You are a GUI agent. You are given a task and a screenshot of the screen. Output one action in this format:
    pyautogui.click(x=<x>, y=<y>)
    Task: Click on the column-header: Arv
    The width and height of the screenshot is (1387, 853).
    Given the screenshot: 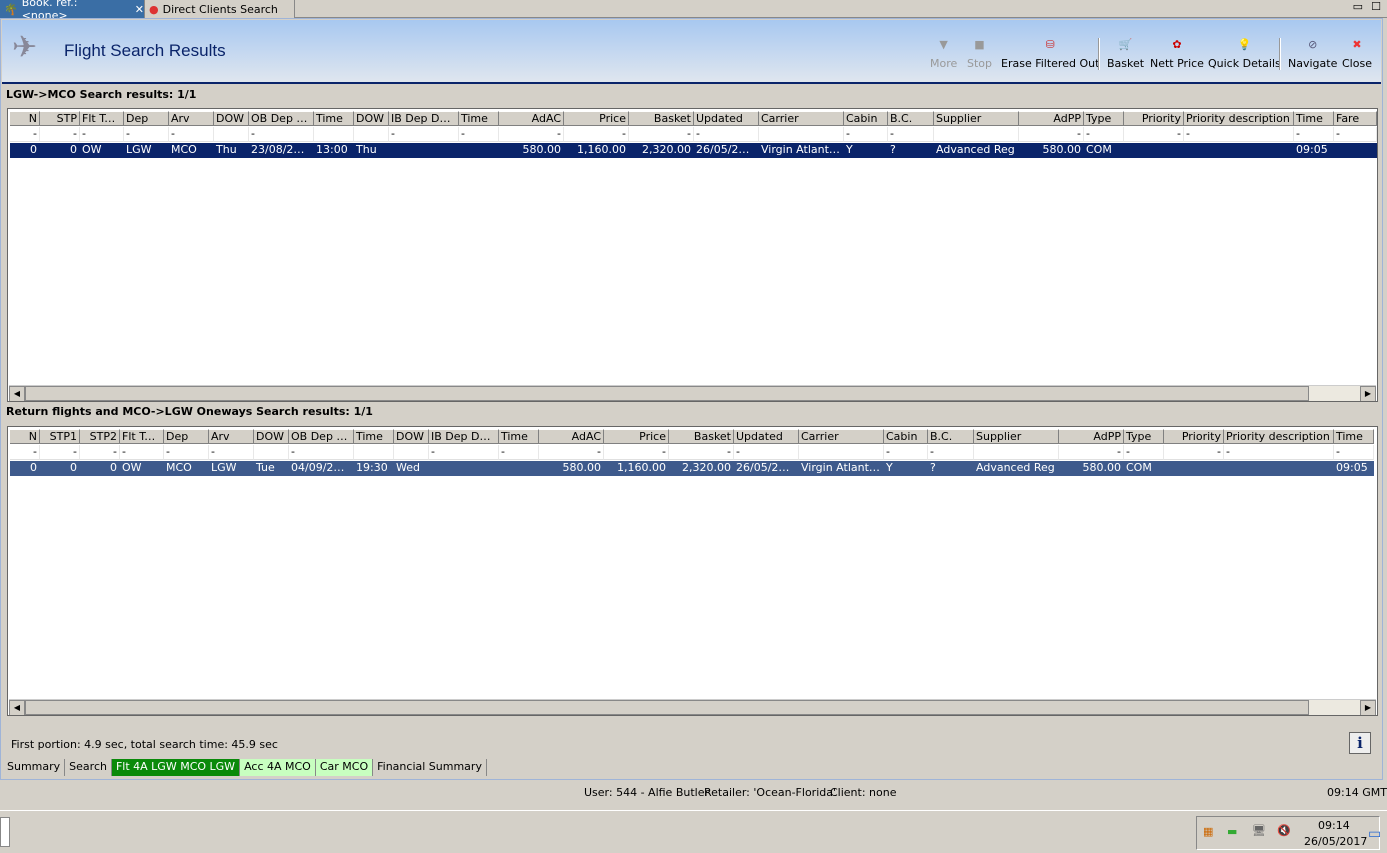 What is the action you would take?
    pyautogui.click(x=231, y=436)
    